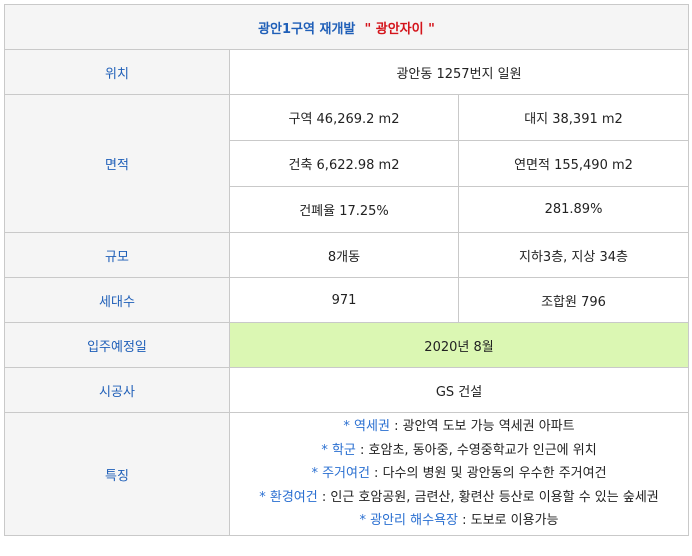  What do you see at coordinates (366, 427) in the screenshot?
I see `feature-key: * 역세권` at bounding box center [366, 427].